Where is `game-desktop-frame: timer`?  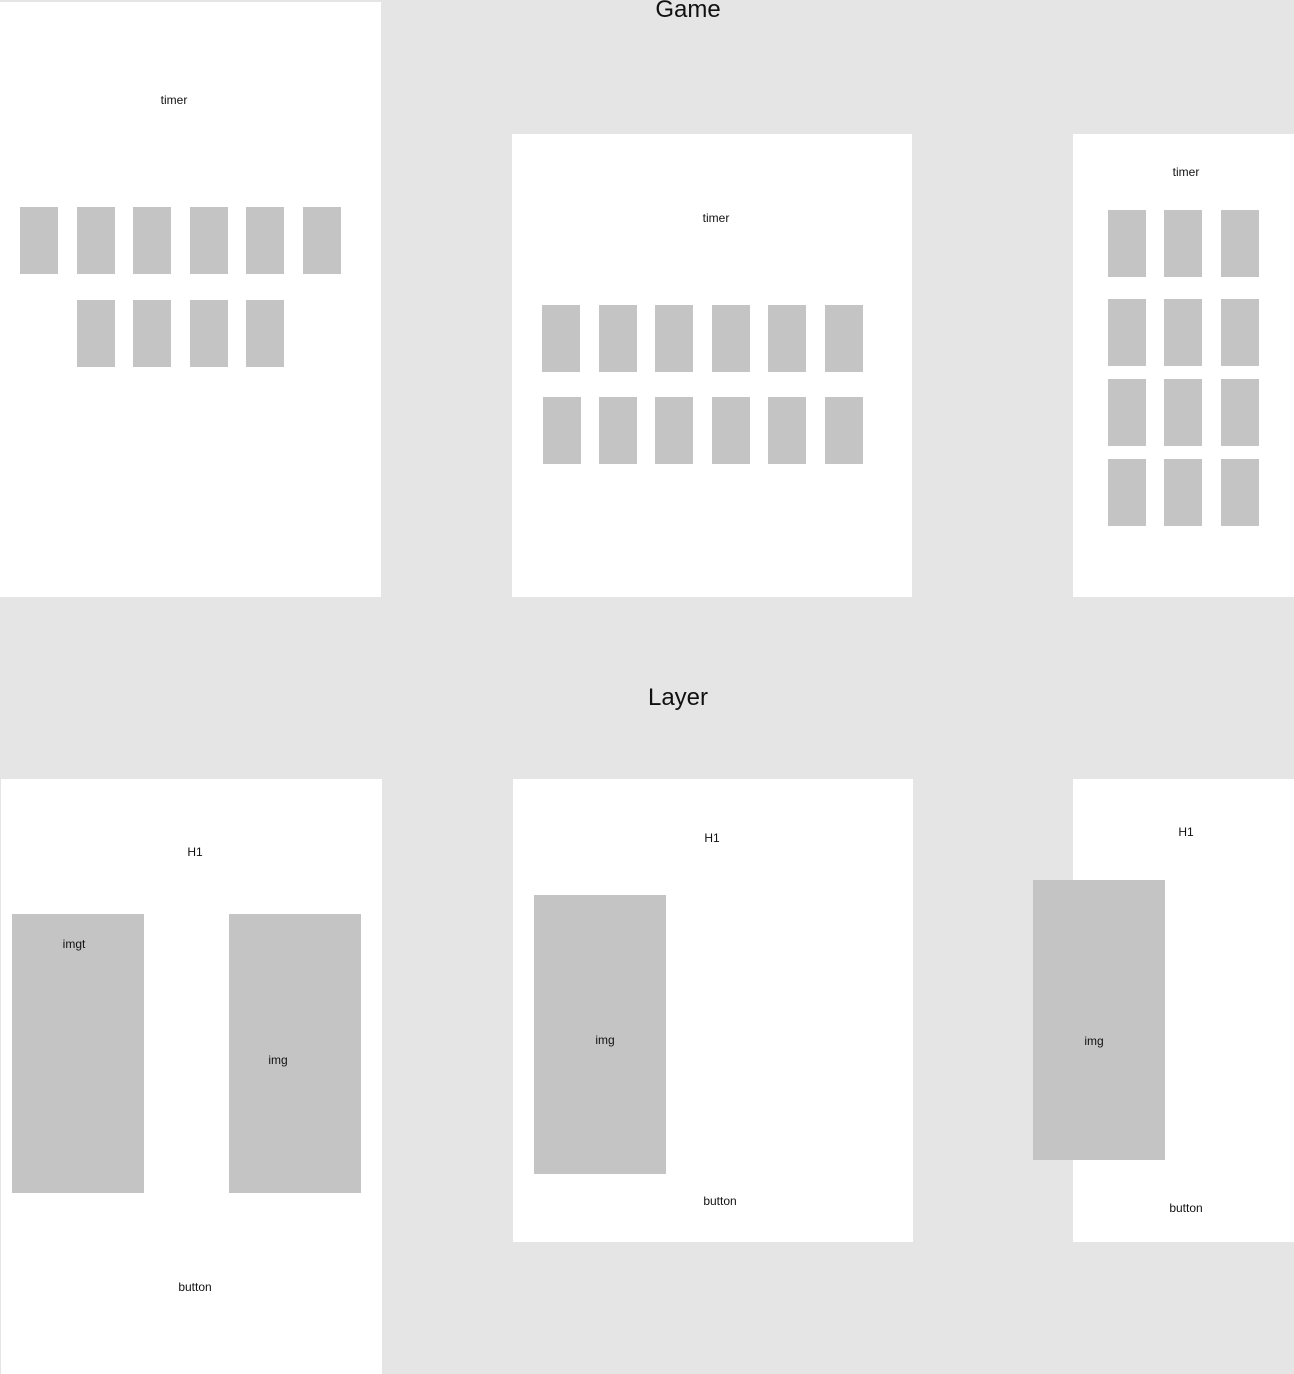 game-desktop-frame: timer is located at coordinates (190, 299).